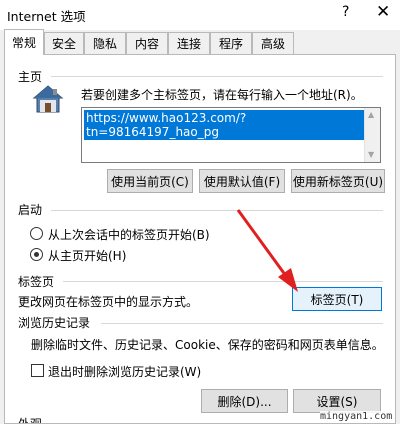  Describe the element at coordinates (338, 181) in the screenshot. I see `use-new-tab-button: 使用新标签页(U)` at that location.